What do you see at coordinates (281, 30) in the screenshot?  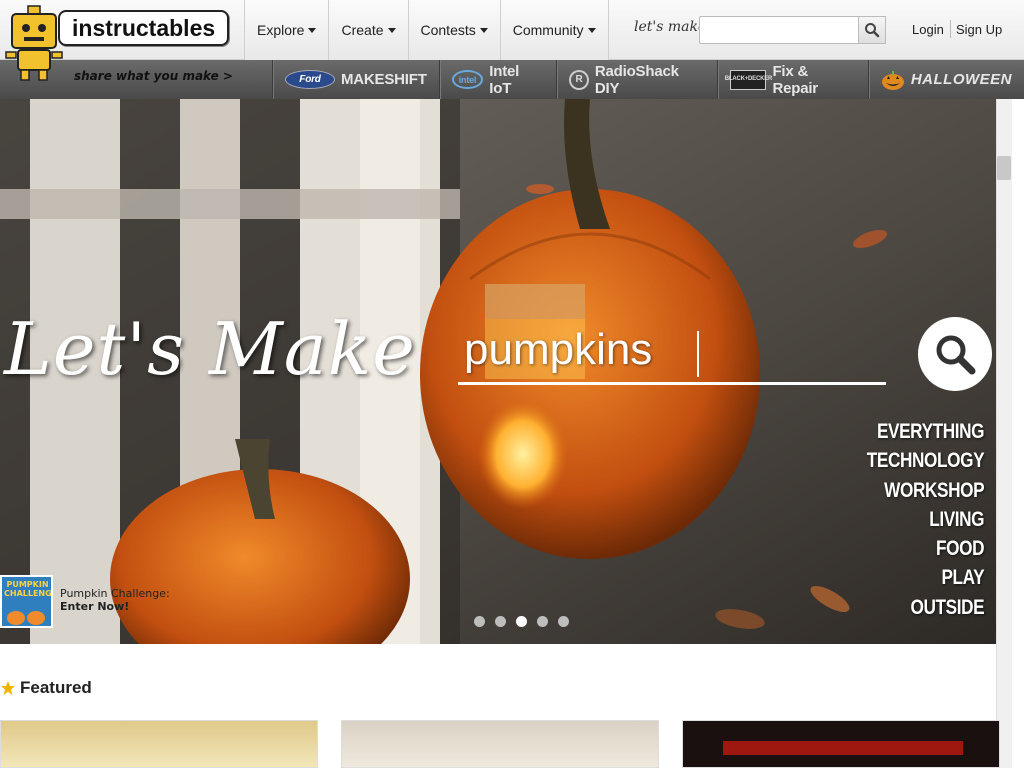 I see `nav-explore-label: Explore` at bounding box center [281, 30].